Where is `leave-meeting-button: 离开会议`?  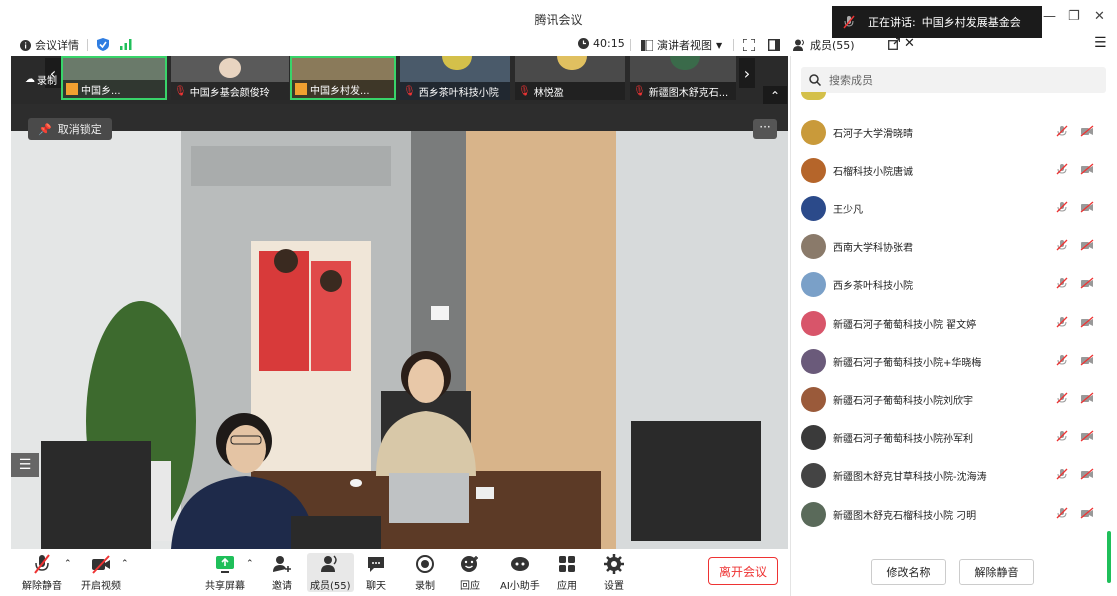
leave-meeting-button: 离开会议 is located at coordinates (743, 571).